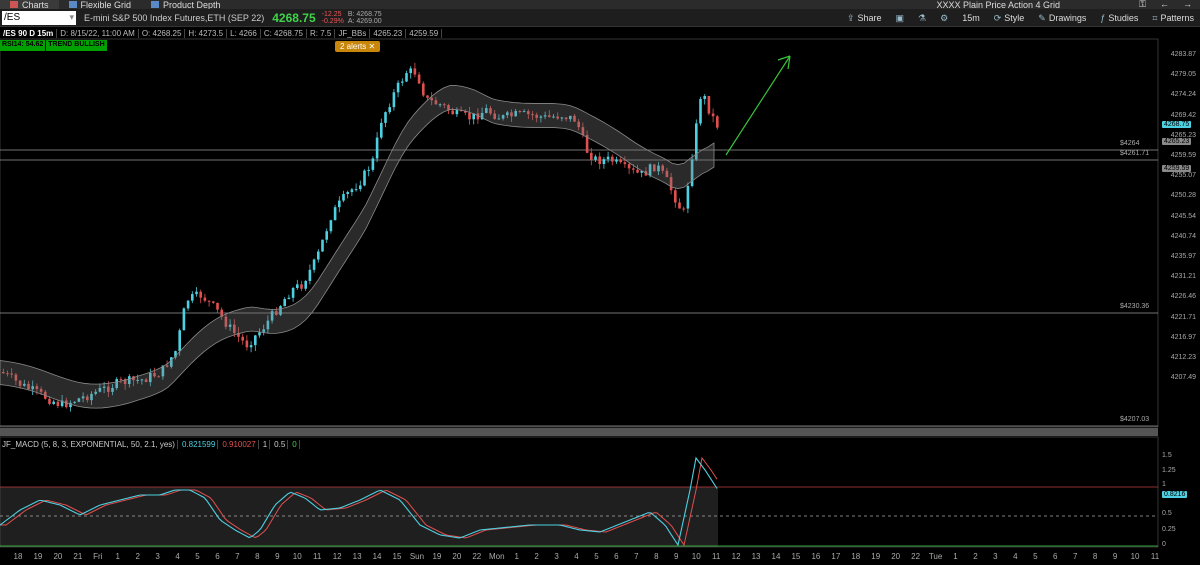 The image size is (1200, 565). Describe the element at coordinates (536, 556) in the screenshot. I see `time-tick-label: 2` at that location.